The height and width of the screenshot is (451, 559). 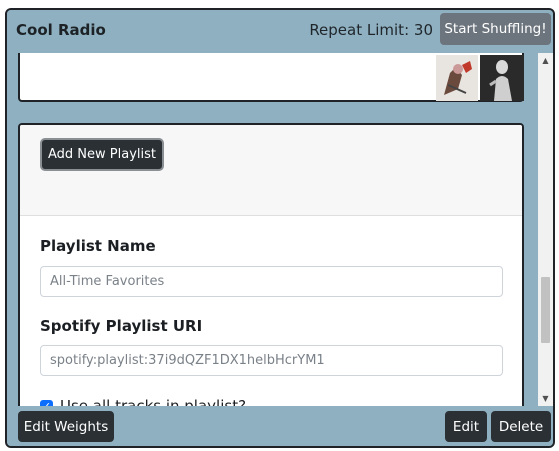 I want to click on edit-button: Edit, so click(x=466, y=426).